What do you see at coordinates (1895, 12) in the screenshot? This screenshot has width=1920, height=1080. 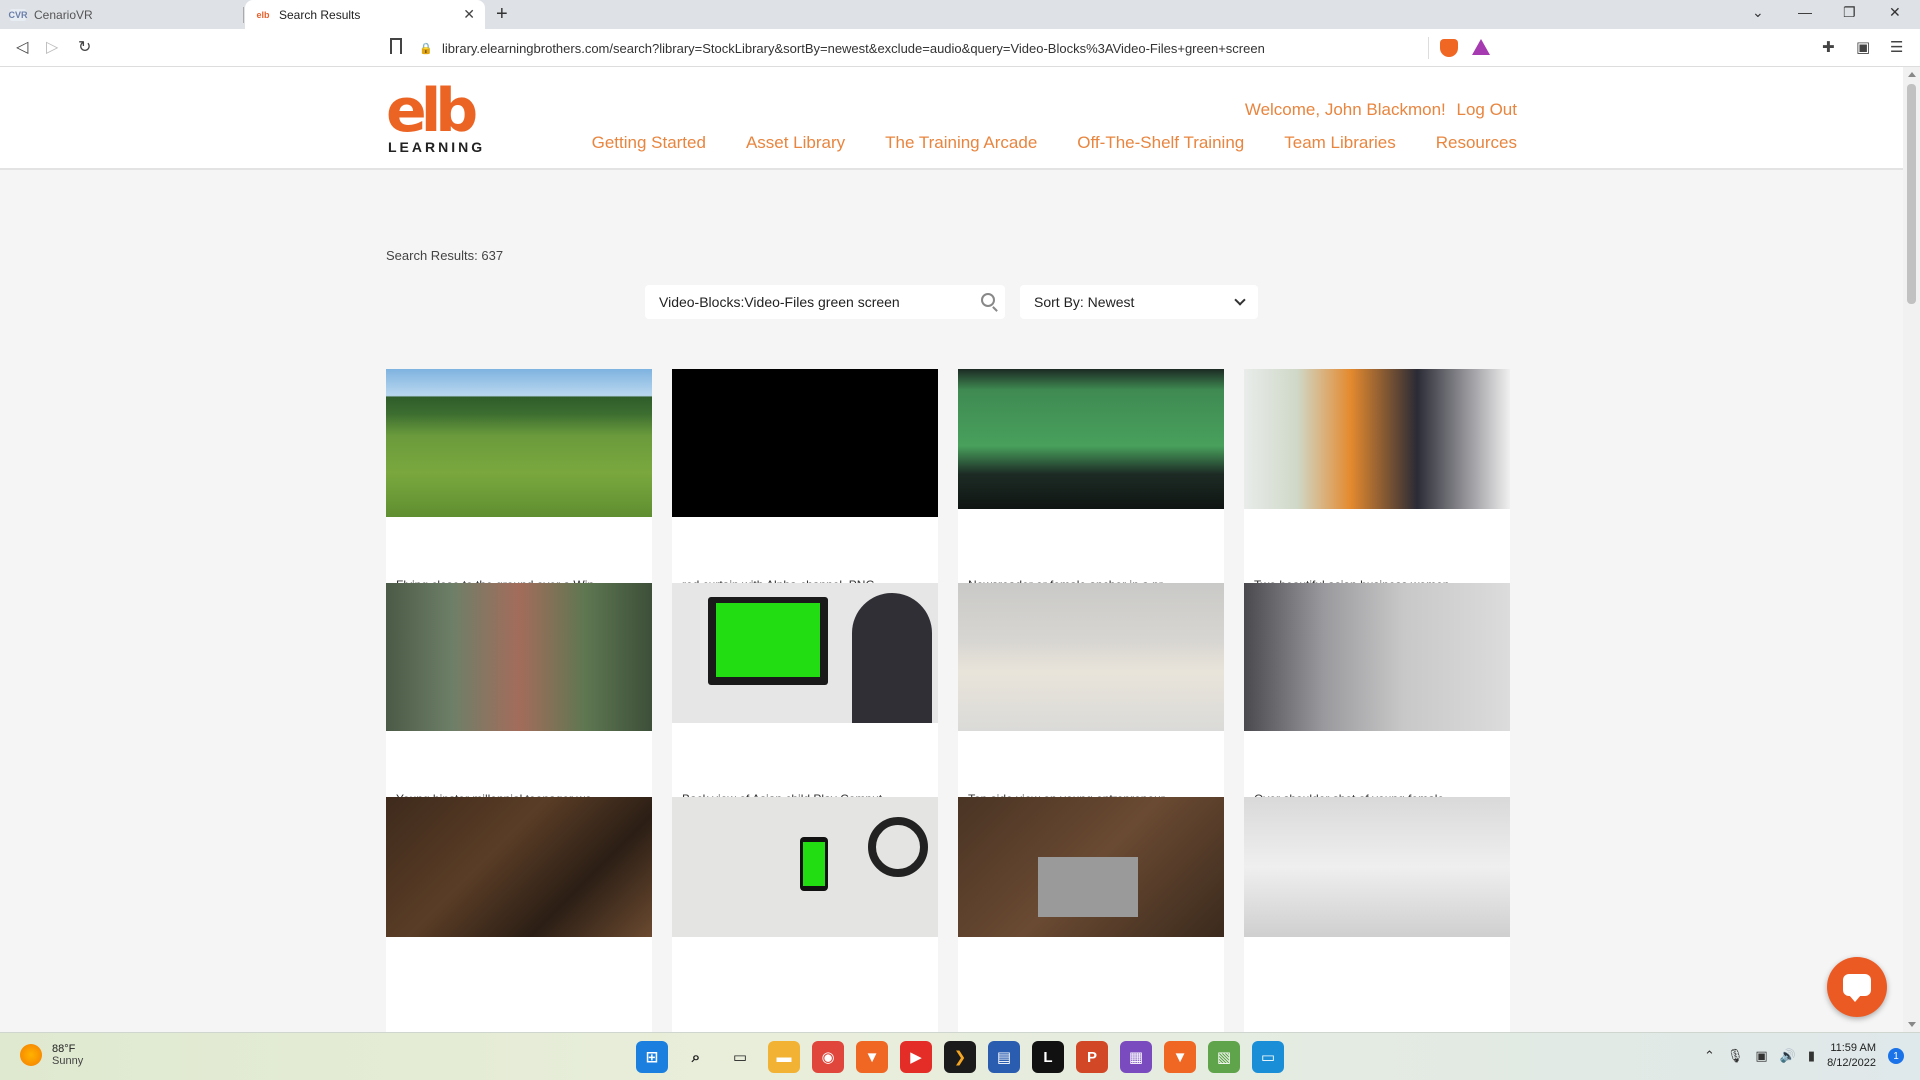 I see `close-window-icon: ✕` at bounding box center [1895, 12].